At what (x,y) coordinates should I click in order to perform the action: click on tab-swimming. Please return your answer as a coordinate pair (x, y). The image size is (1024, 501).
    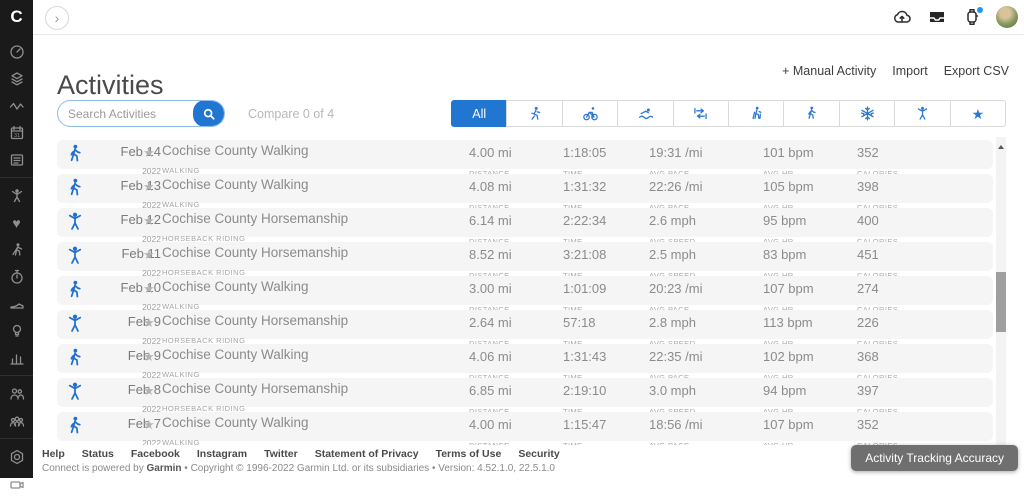
    Looking at the image, I should click on (645, 113).